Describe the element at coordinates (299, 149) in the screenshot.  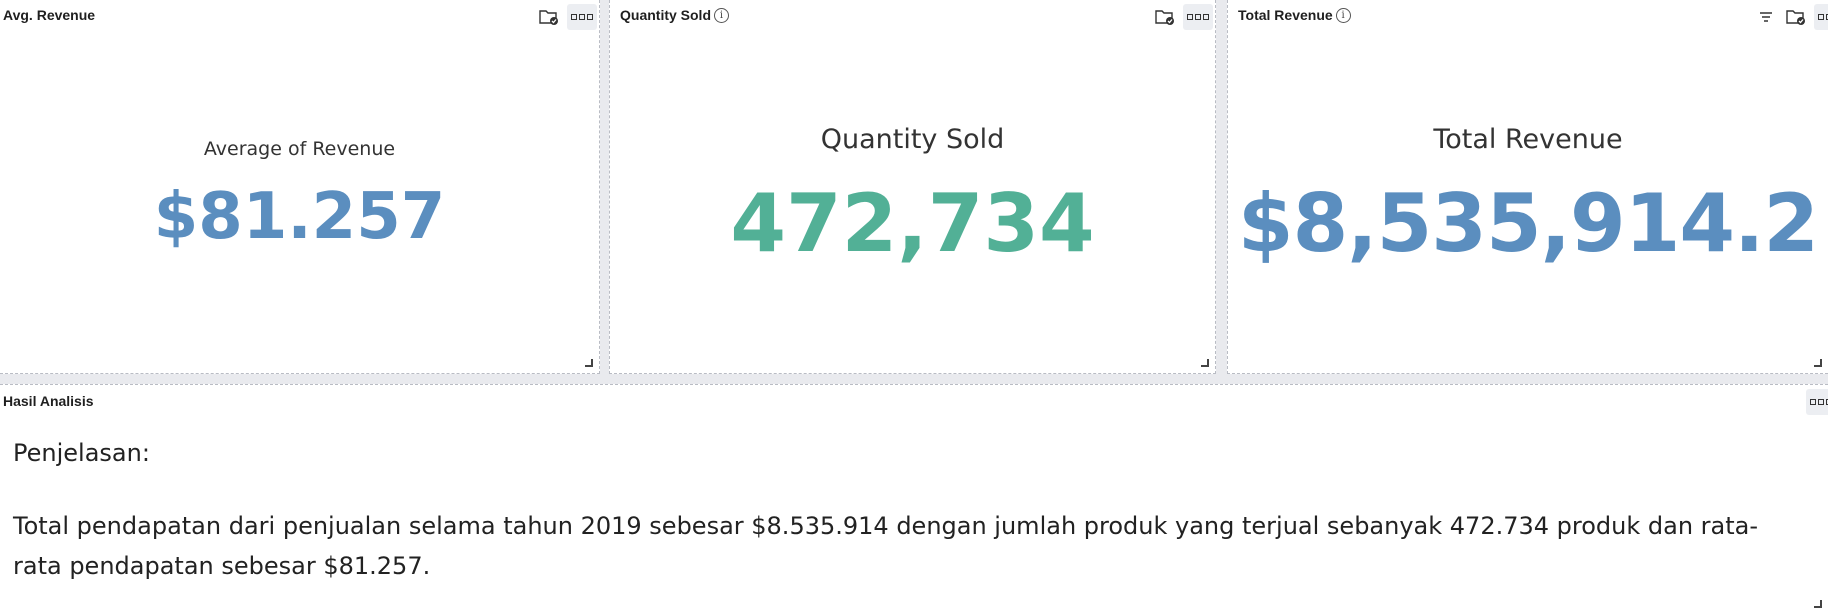
I see `kpi-label: Average of Revenue` at that location.